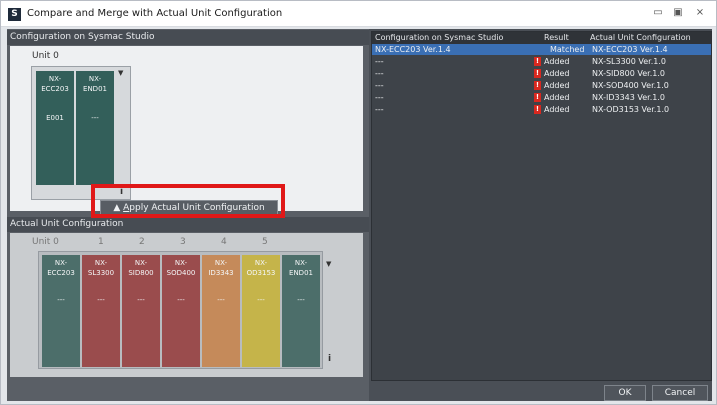 This screenshot has height=405, width=717. Describe the element at coordinates (630, 49) in the screenshot. I see `cell-actual: NX-ECC203 Ver.1.4` at that location.